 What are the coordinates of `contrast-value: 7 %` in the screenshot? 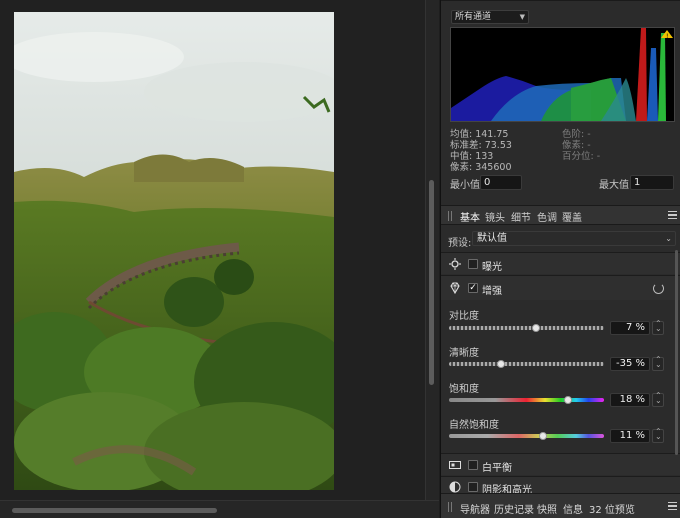 It's located at (630, 328).